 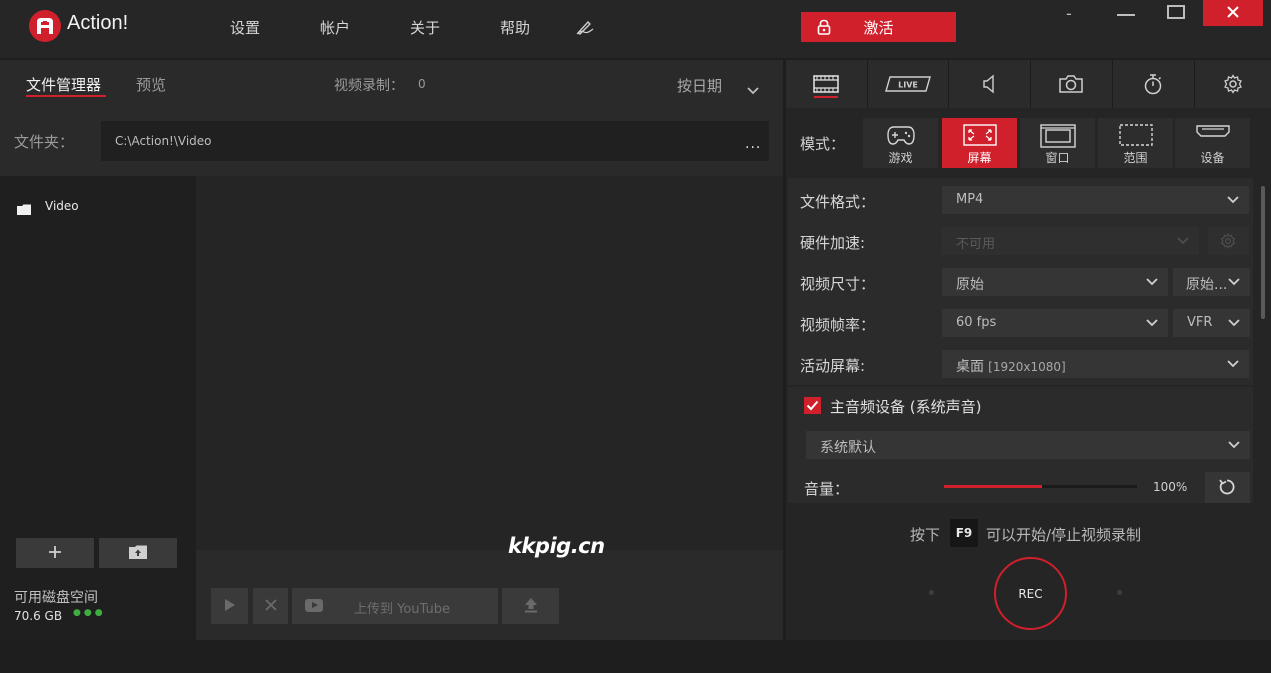 What do you see at coordinates (925, 535) in the screenshot?
I see `hotkey-prefix: 按下` at bounding box center [925, 535].